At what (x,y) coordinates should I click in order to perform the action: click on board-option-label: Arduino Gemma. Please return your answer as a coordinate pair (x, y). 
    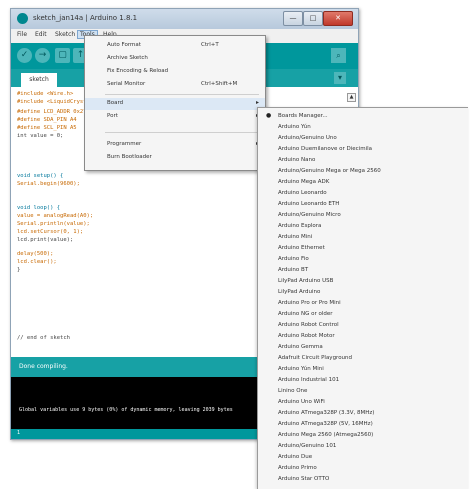
    Looking at the image, I should click on (300, 347).